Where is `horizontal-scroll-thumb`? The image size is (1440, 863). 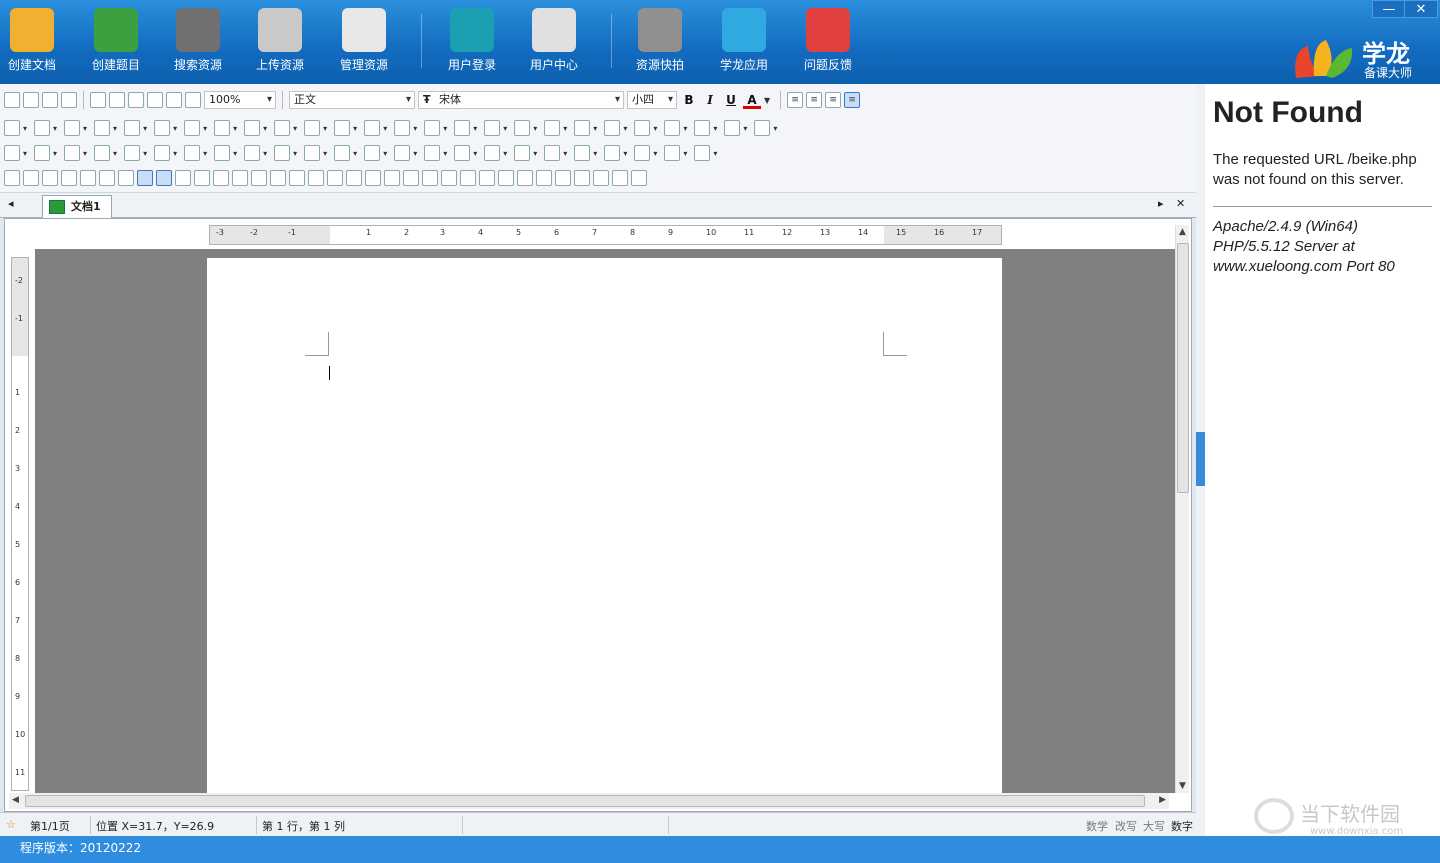 horizontal-scroll-thumb is located at coordinates (585, 801).